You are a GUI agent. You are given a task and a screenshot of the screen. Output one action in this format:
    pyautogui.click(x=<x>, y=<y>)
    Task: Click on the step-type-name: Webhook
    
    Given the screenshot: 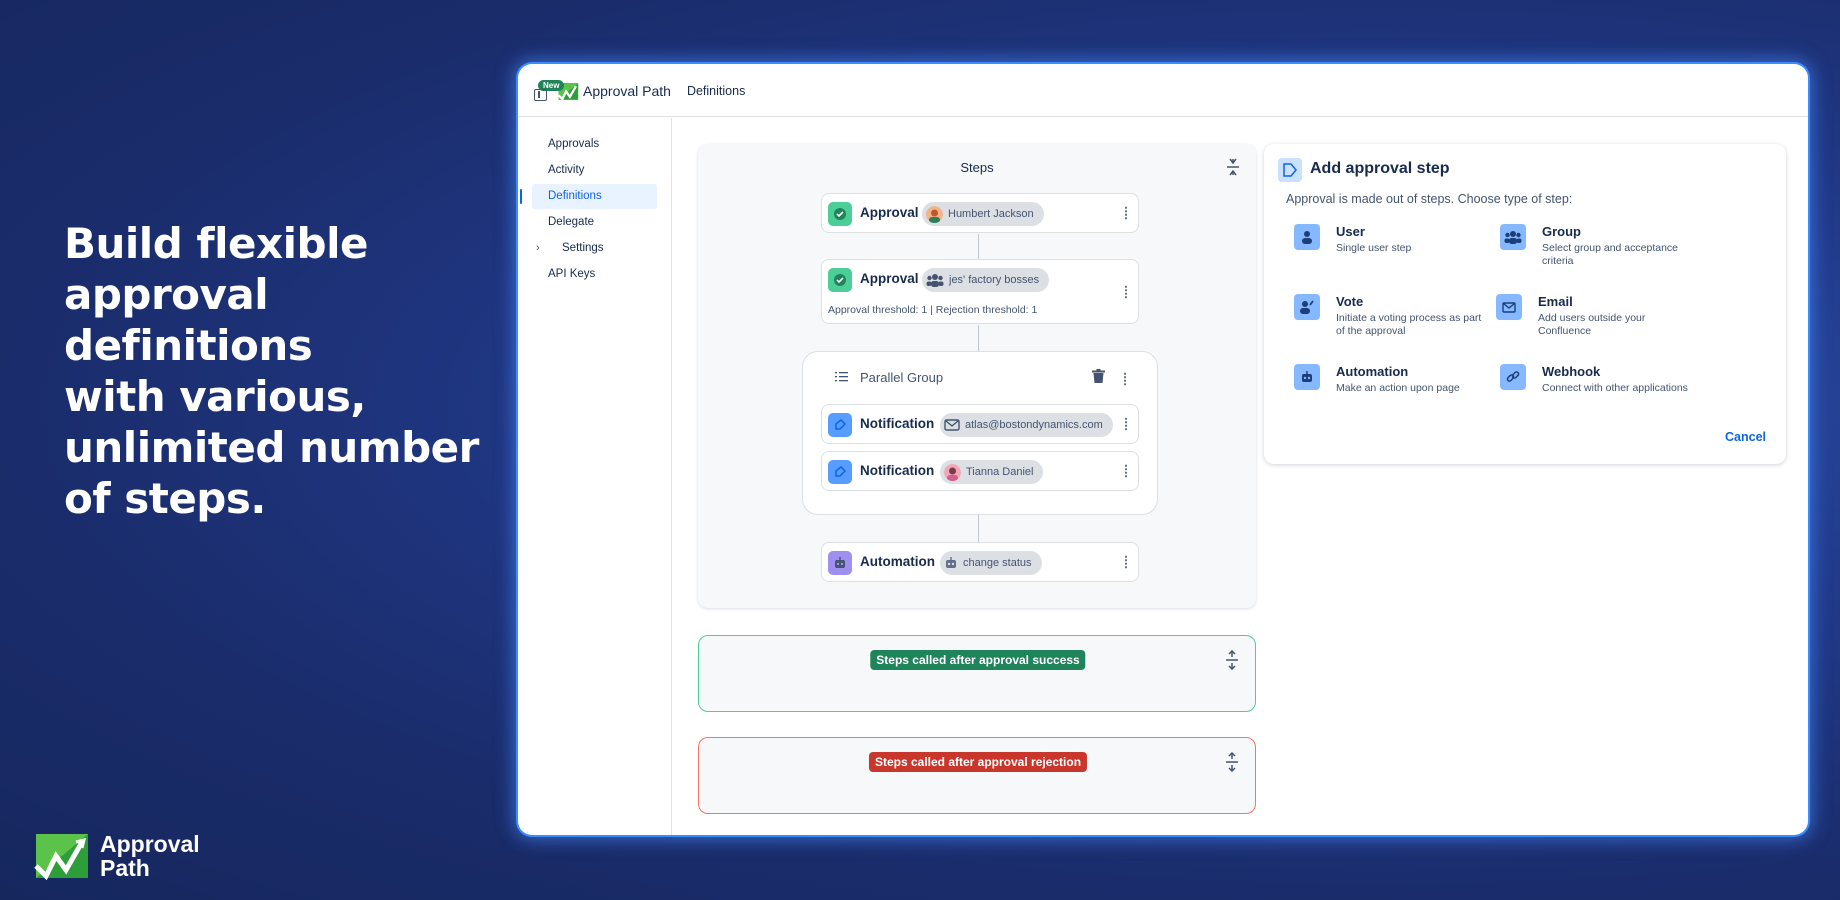 What is the action you would take?
    pyautogui.click(x=1571, y=371)
    